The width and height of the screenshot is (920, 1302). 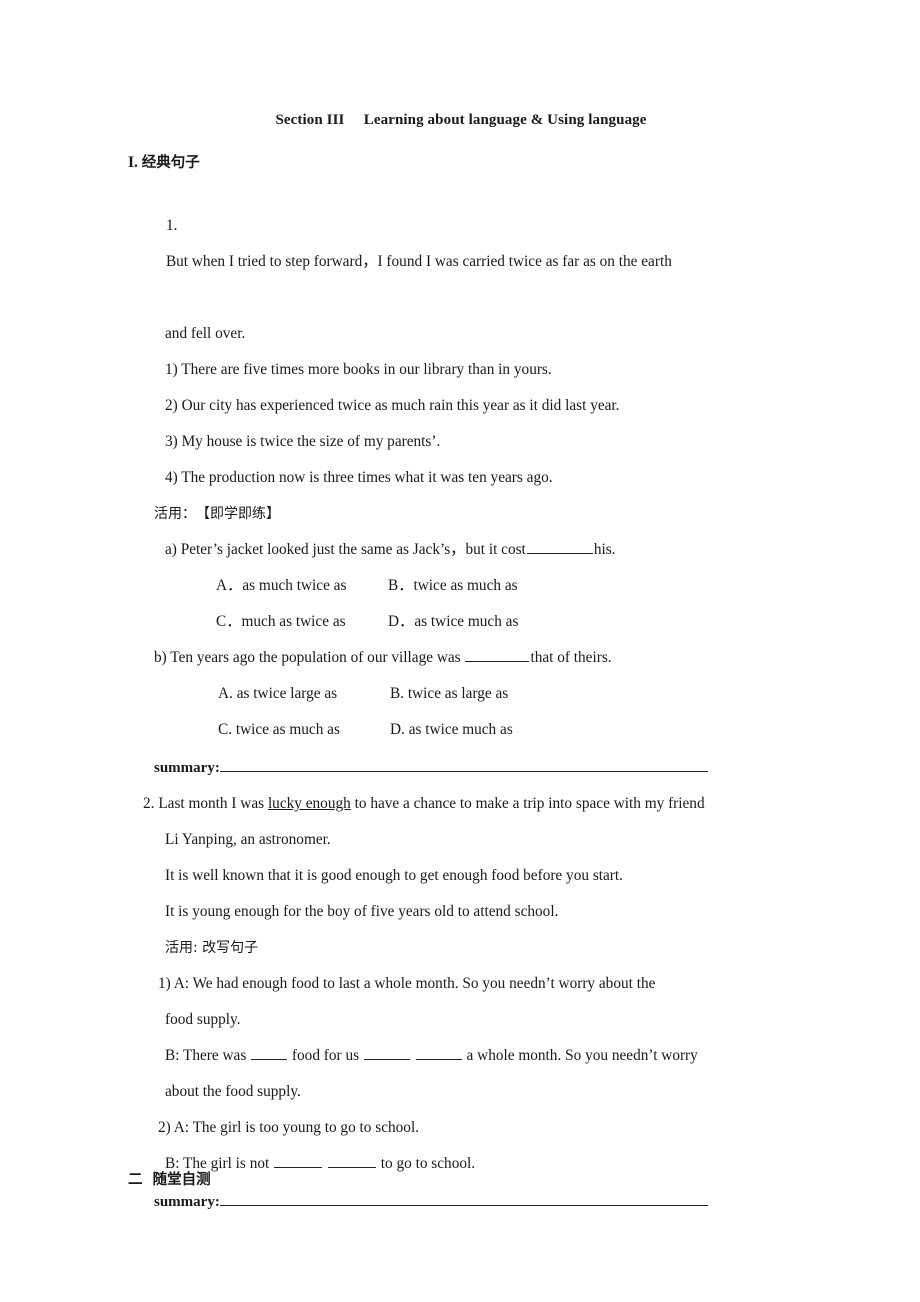 I want to click on section-1-heading: I. 经典句子, so click(x=458, y=161).